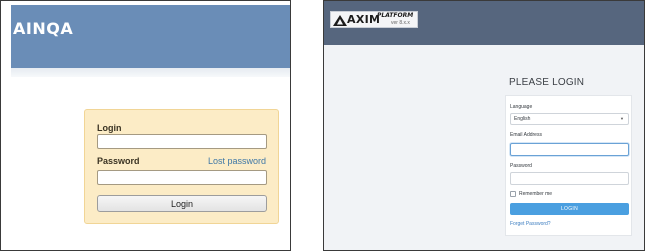 This screenshot has width=645, height=251. I want to click on remember-me-checkbox, so click(513, 194).